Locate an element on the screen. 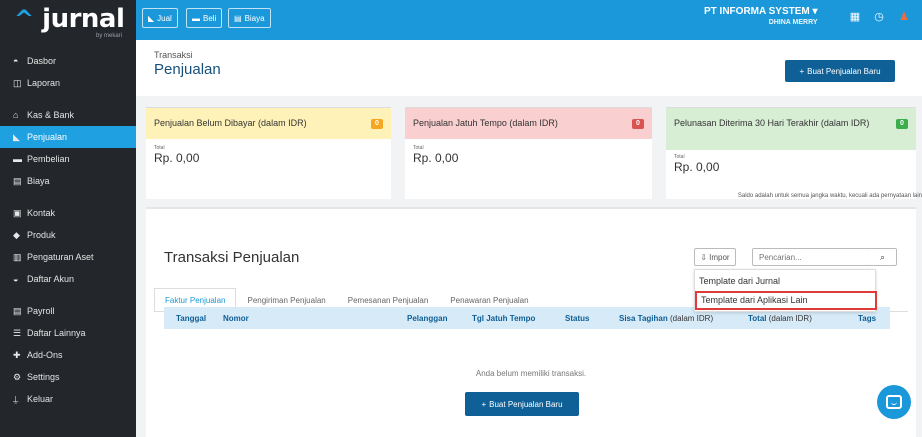  company-name: PT INFORMA SYSTEM is located at coordinates (757, 11).